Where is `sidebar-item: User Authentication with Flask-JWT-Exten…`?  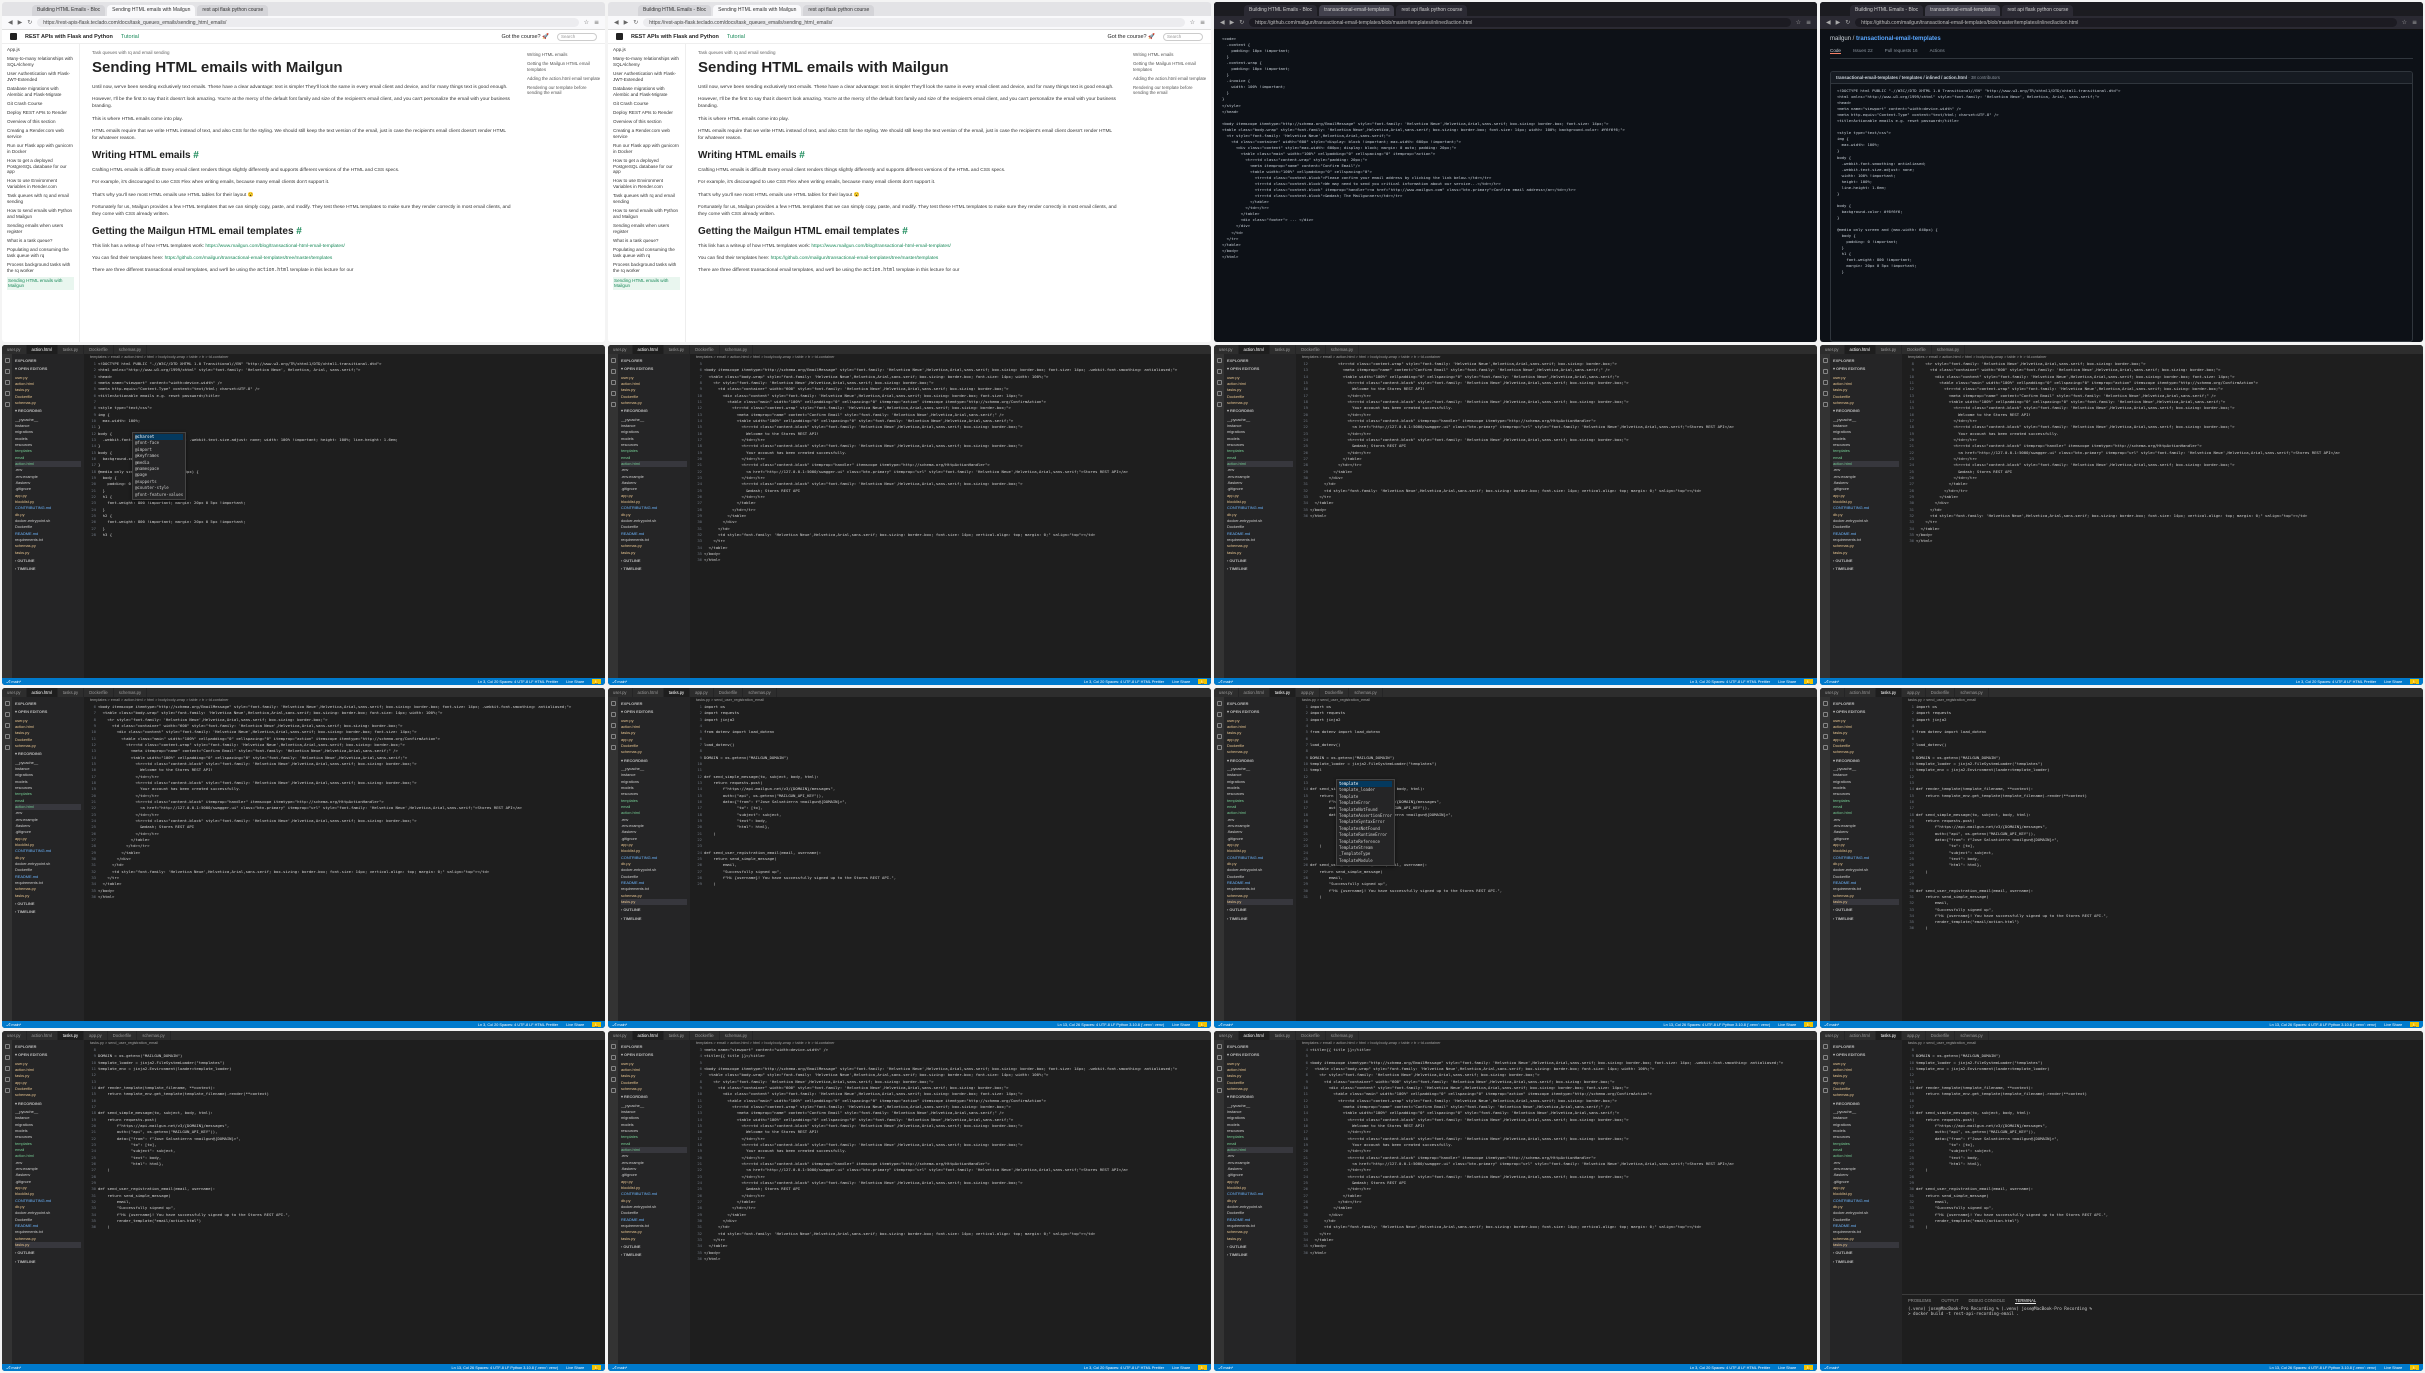 sidebar-item: User Authentication with Flask-JWT-Exten… is located at coordinates (40, 76).